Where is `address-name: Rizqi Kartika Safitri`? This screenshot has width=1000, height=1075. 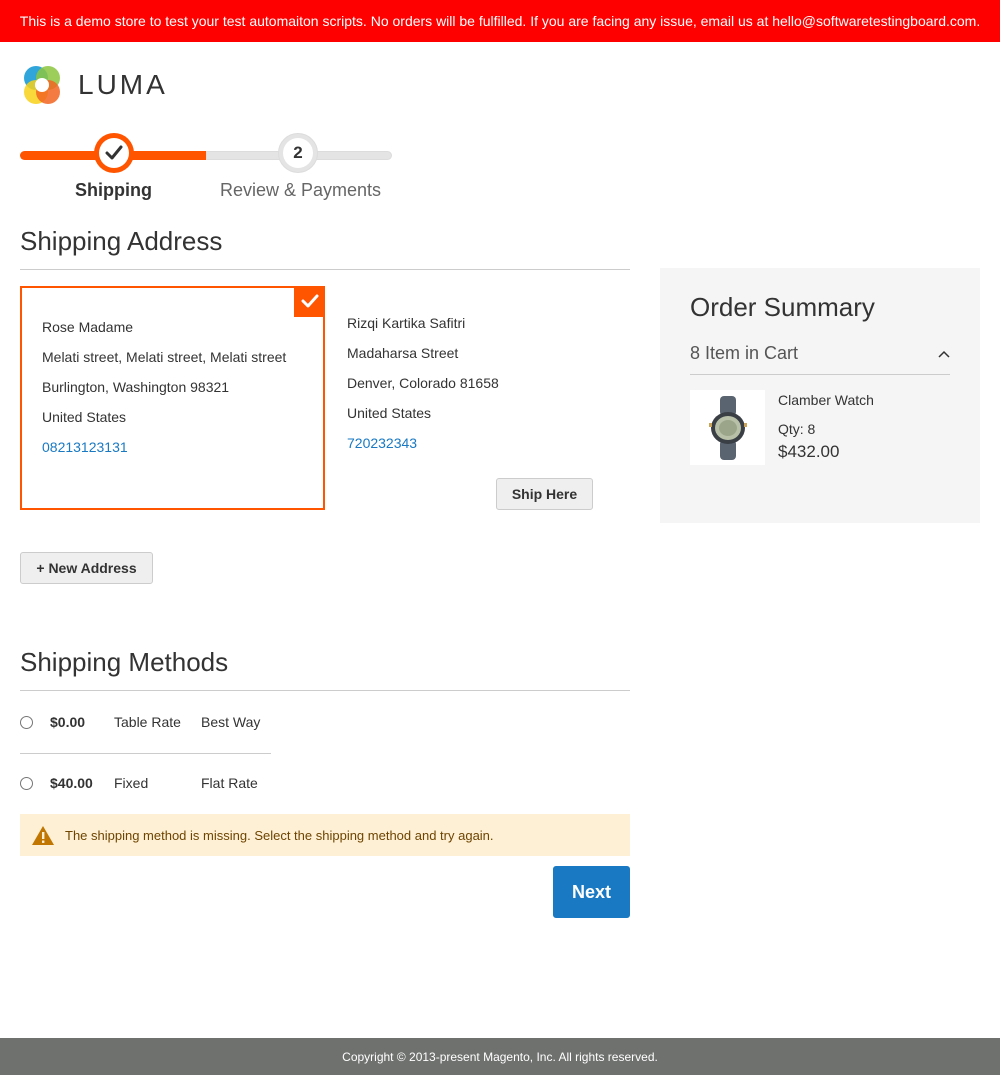
address-name: Rizqi Kartika Safitri is located at coordinates (406, 323).